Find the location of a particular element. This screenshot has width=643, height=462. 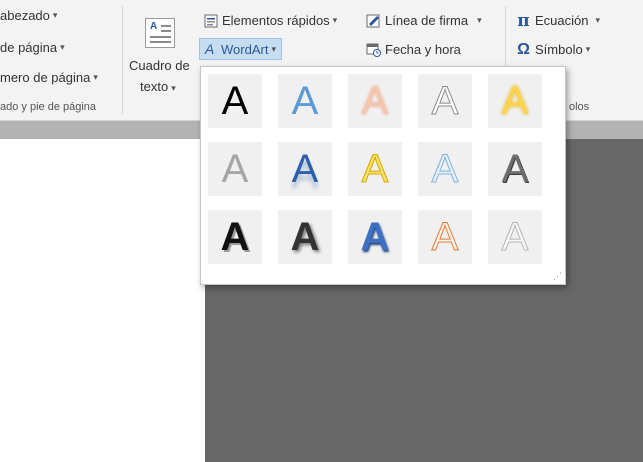

text-box-label-2: texto ▾ is located at coordinates (158, 86).